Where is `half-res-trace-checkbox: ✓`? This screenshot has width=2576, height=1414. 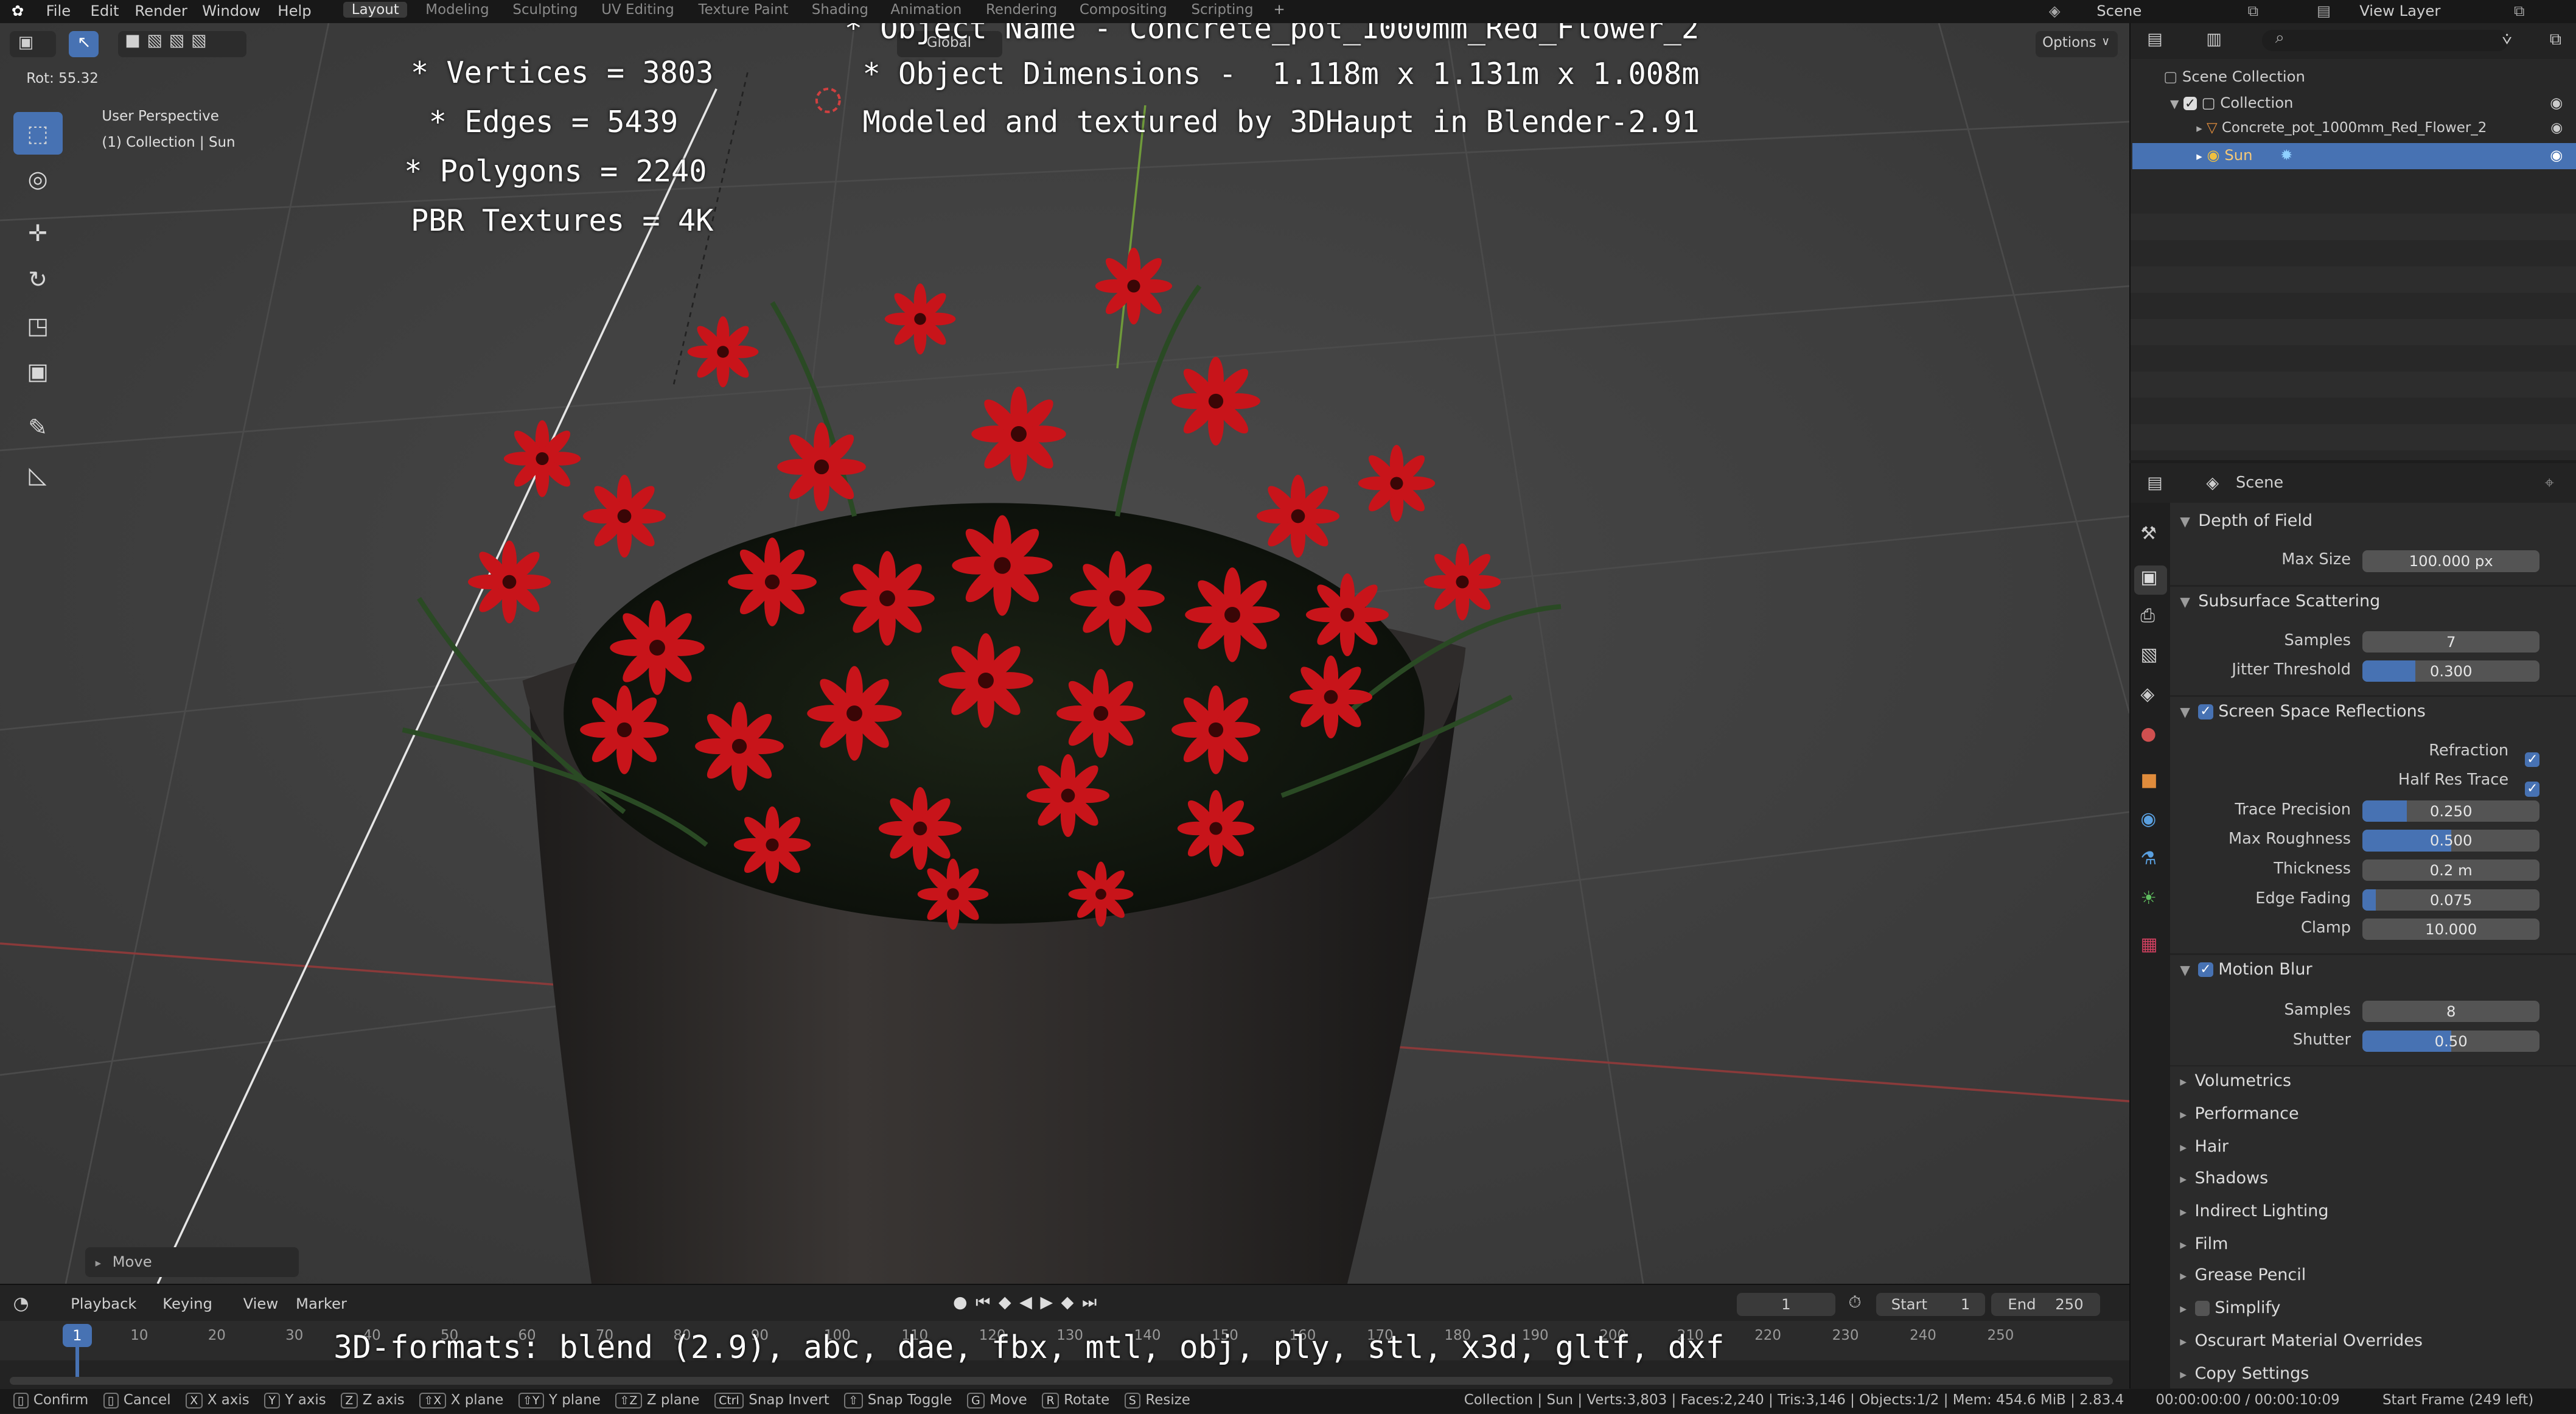 half-res-trace-checkbox: ✓ is located at coordinates (2533, 787).